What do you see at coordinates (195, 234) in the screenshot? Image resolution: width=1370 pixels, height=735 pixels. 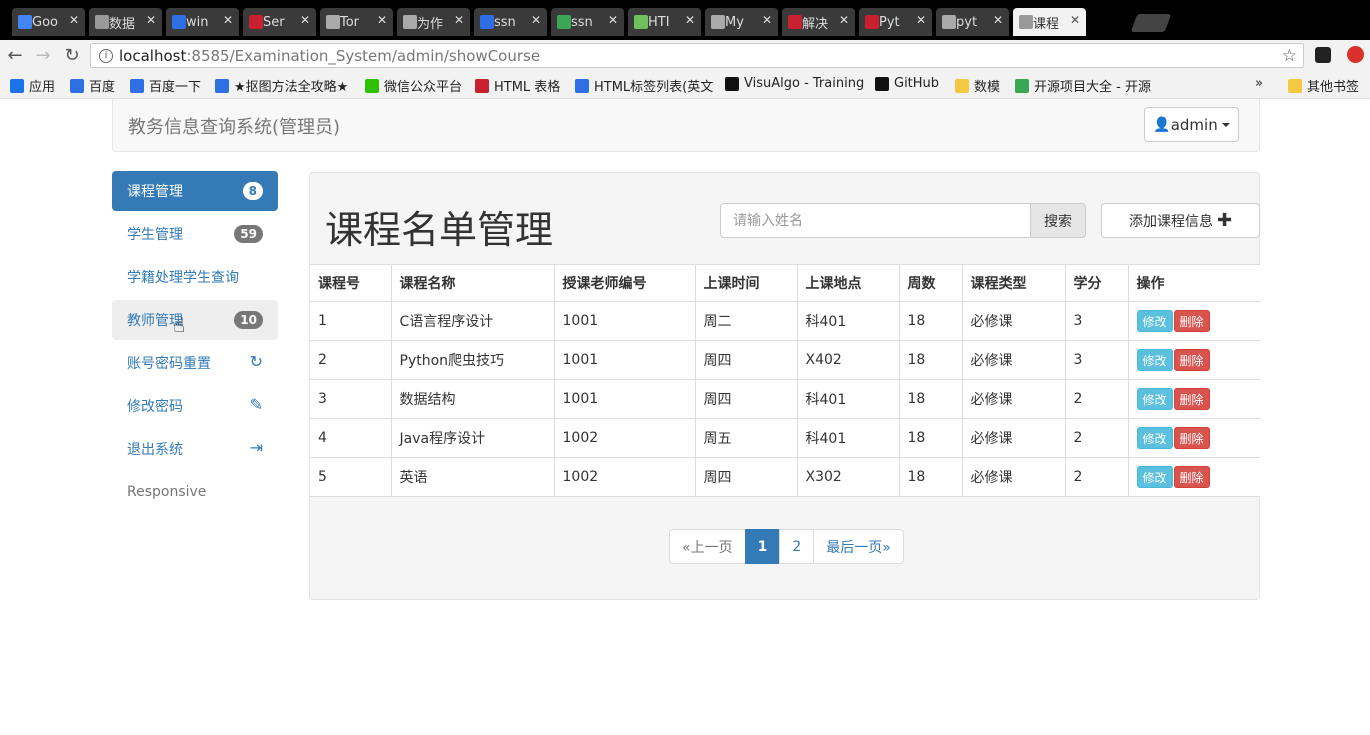 I see `sidebar-item-student-management: 学生管理 59` at bounding box center [195, 234].